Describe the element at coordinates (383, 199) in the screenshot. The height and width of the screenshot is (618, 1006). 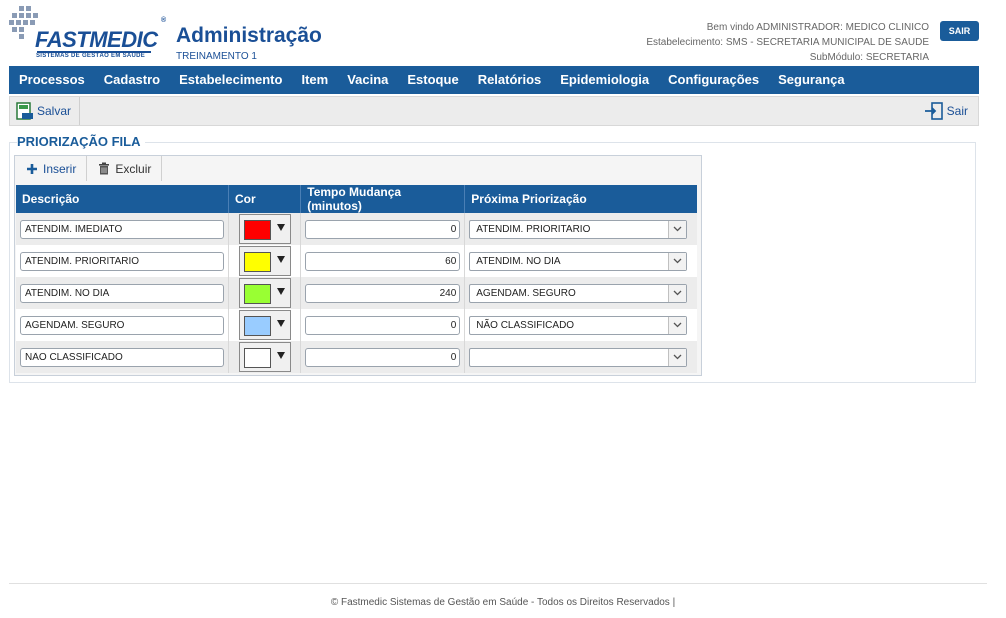
I see `column-header-tempo: Tempo Mudança (minutos)` at that location.